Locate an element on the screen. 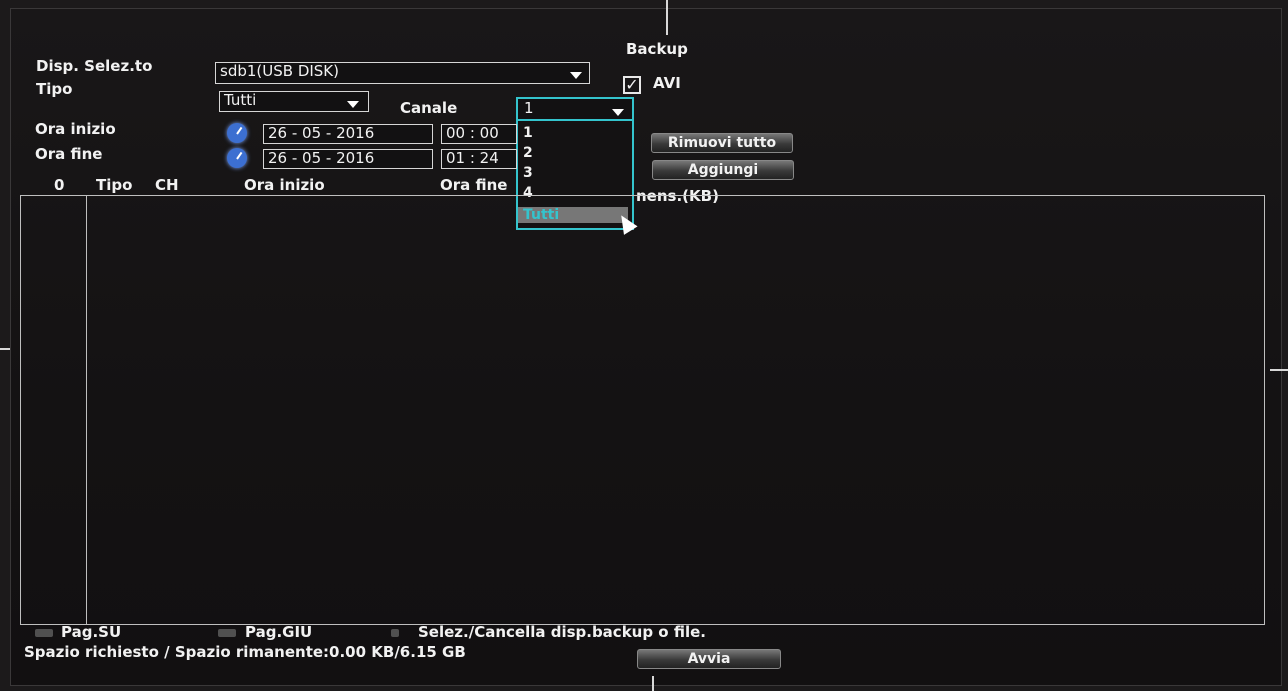 The height and width of the screenshot is (691, 1288). start-time-field: 00 is located at coordinates (479, 134).